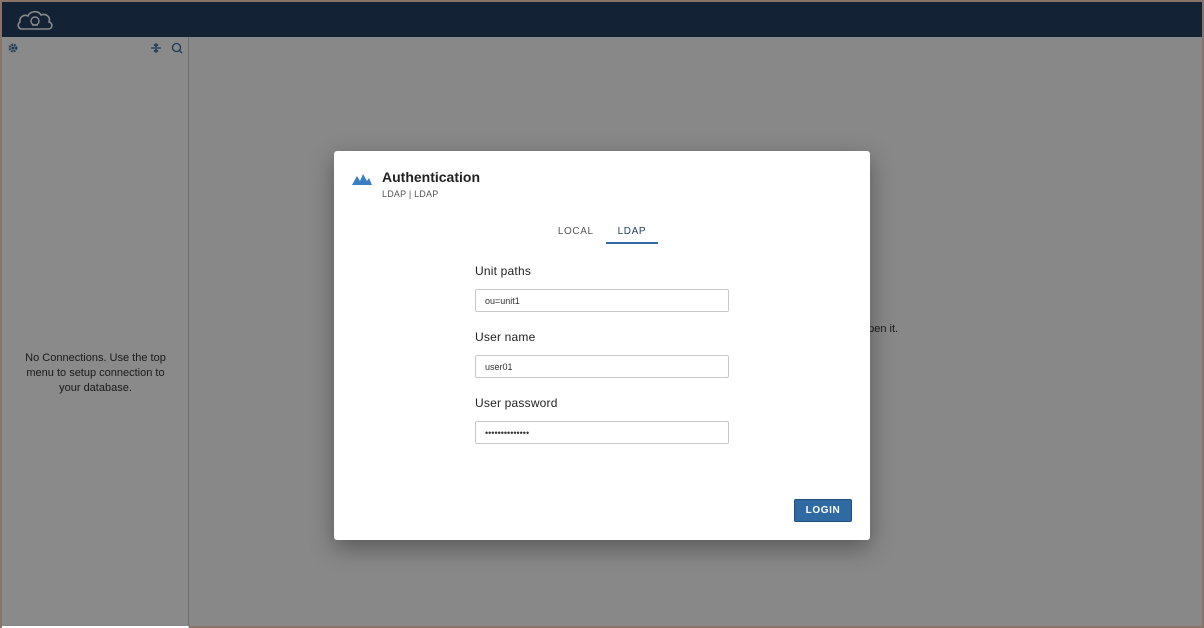 The height and width of the screenshot is (628, 1204). Describe the element at coordinates (602, 366) in the screenshot. I see `user-name-input` at that location.